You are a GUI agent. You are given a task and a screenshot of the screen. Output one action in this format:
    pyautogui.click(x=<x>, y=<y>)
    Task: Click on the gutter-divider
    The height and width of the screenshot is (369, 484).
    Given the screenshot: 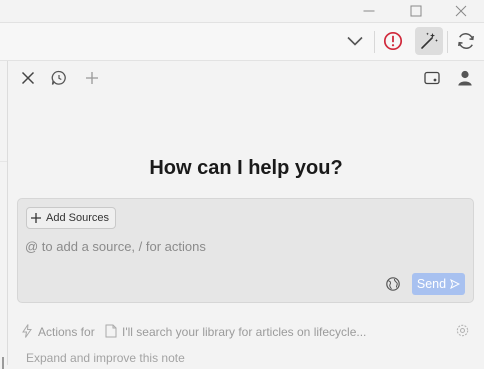 What is the action you would take?
    pyautogui.click(x=3, y=161)
    